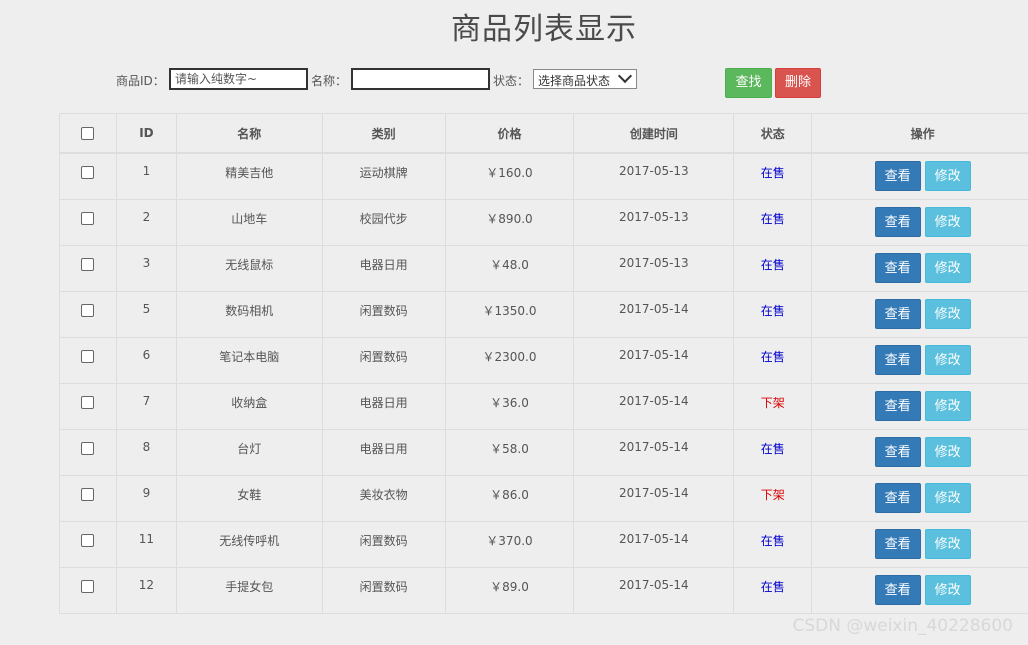 This screenshot has width=1028, height=645. Describe the element at coordinates (383, 222) in the screenshot. I see `cell-category: 校园代步` at that location.